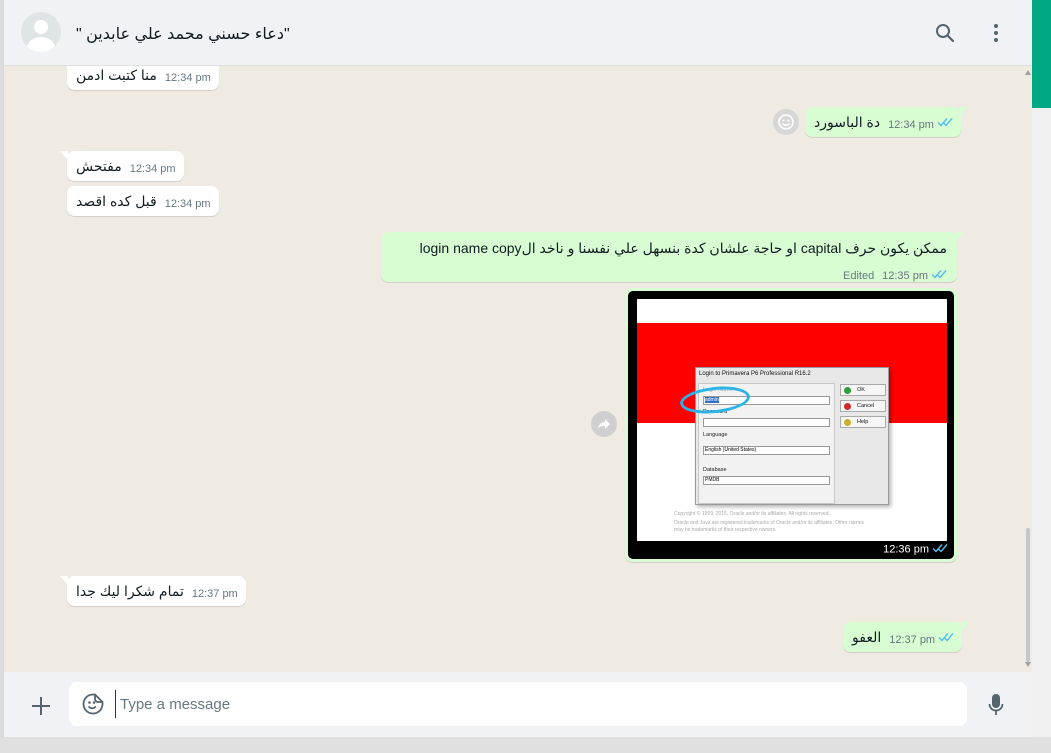 This screenshot has height=753, width=1051. What do you see at coordinates (41, 706) in the screenshot?
I see `attach-plus-icon` at bounding box center [41, 706].